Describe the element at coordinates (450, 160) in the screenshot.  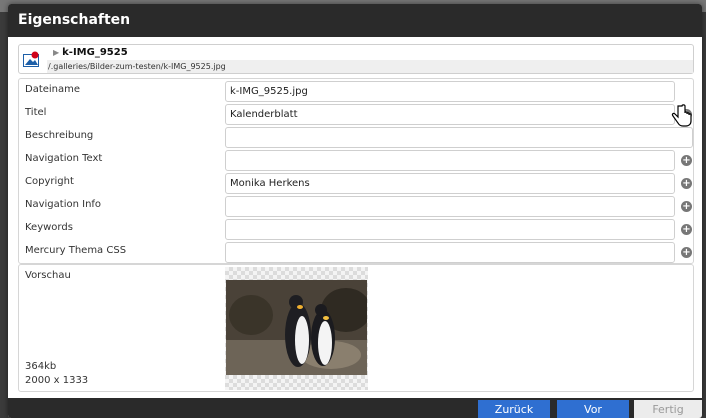
I see `navigation-text-input` at that location.